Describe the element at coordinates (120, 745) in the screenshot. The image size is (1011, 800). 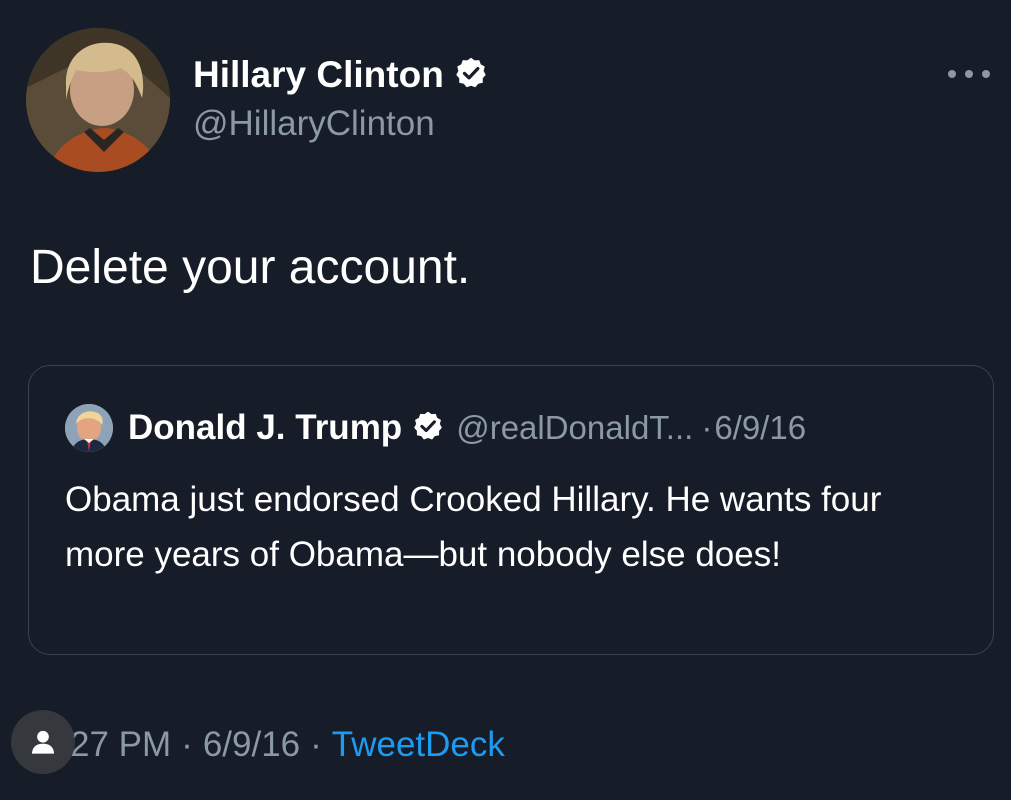
I see `tweet-time: 27 PM` at that location.